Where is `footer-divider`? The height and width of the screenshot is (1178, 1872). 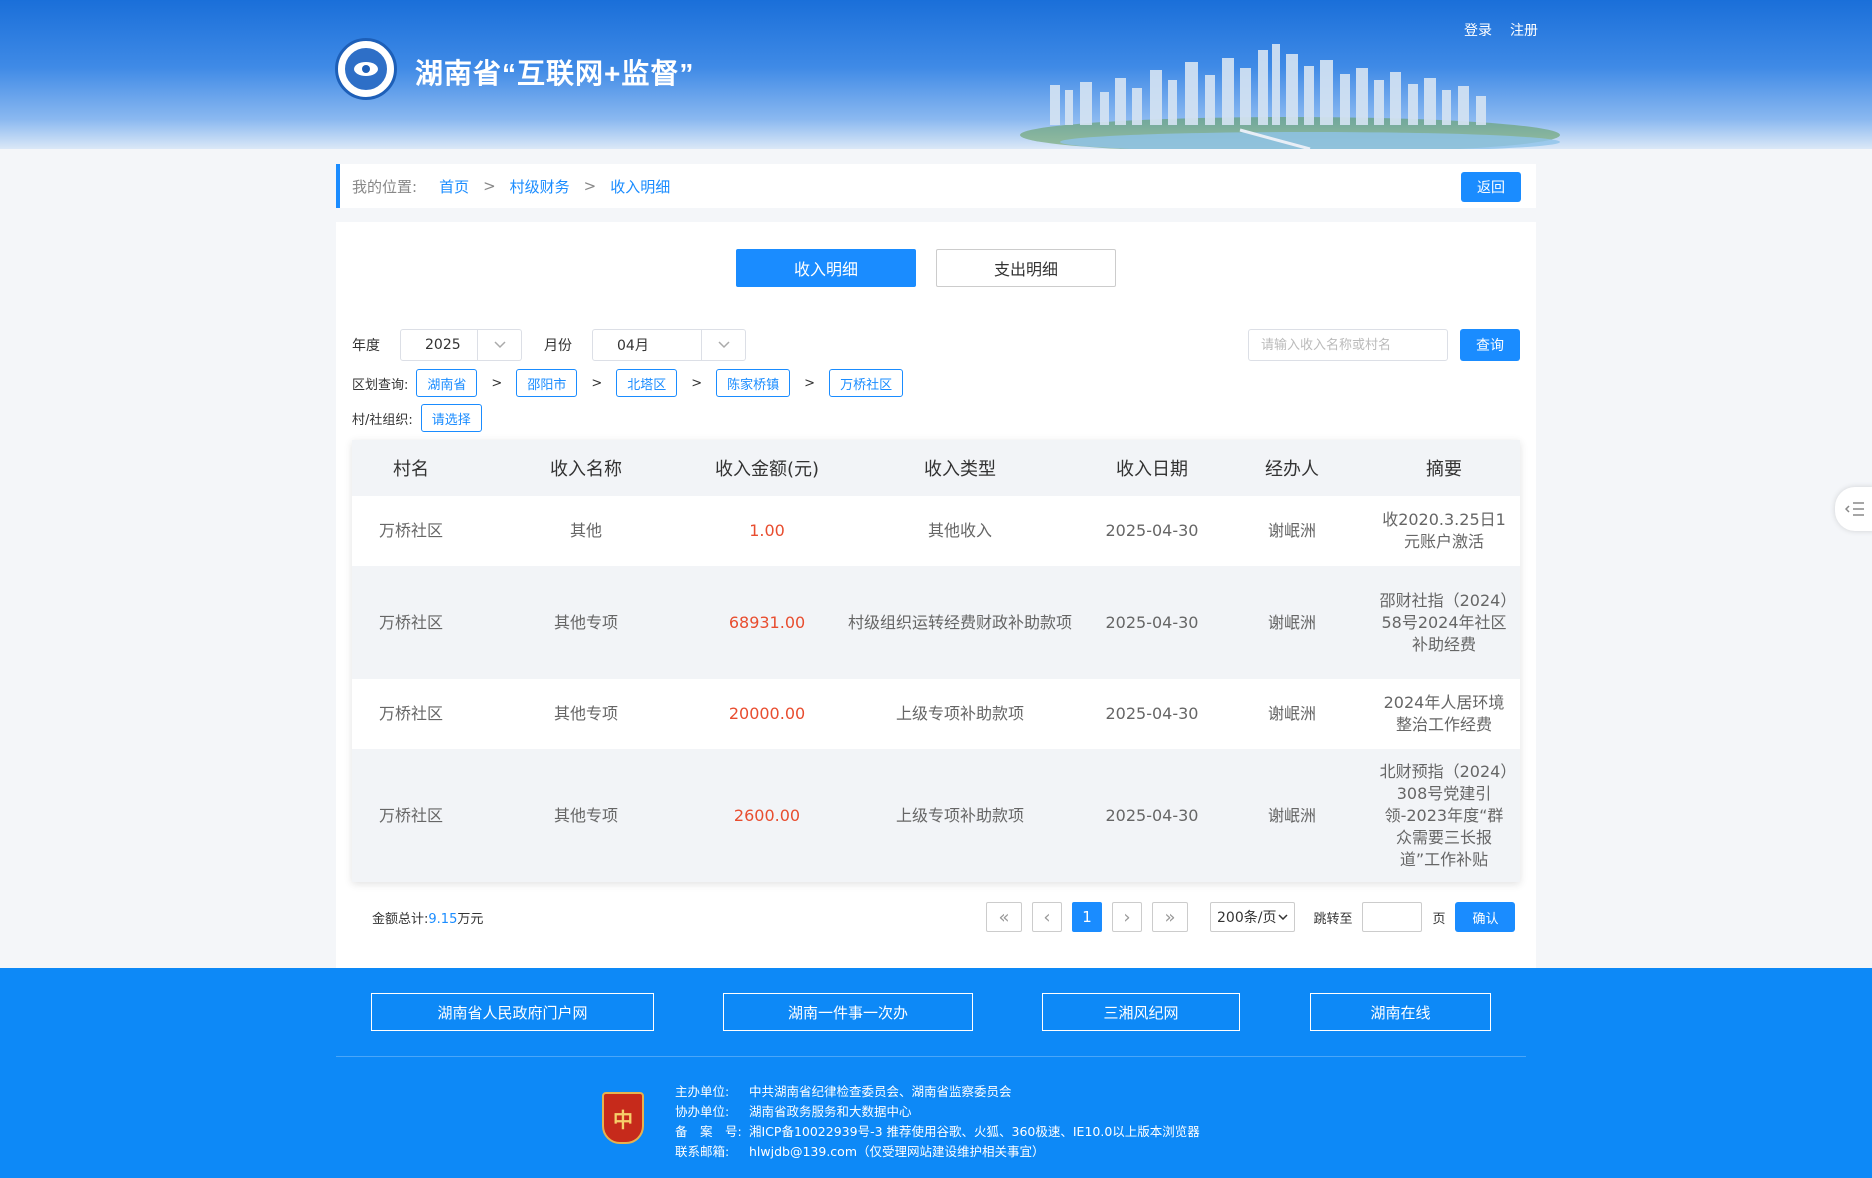 footer-divider is located at coordinates (931, 1056).